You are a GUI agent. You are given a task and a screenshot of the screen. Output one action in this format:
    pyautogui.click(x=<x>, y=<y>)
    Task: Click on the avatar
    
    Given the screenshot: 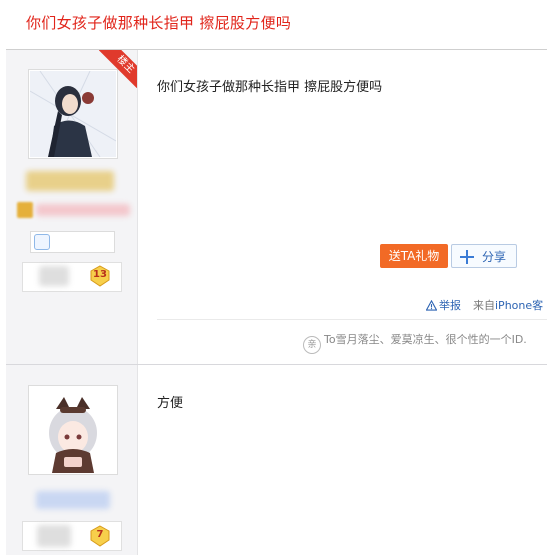 What is the action you would take?
    pyautogui.click(x=73, y=430)
    